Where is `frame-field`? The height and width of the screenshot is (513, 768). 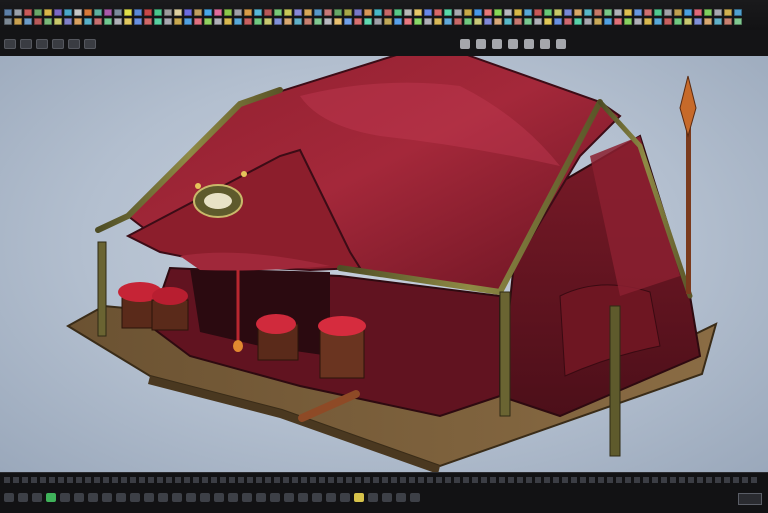 frame-field is located at coordinates (750, 499).